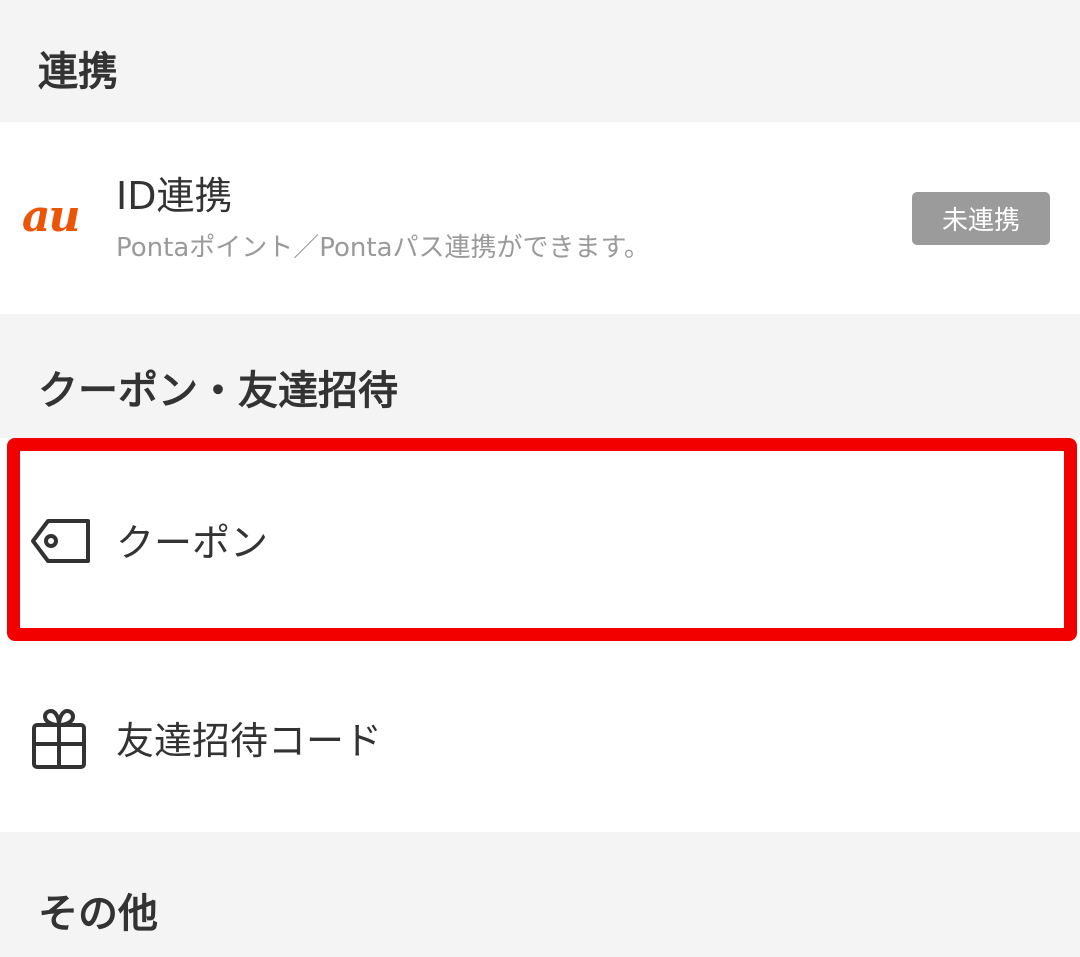 This screenshot has width=1080, height=957. Describe the element at coordinates (51, 216) in the screenshot. I see `au-logo: au` at that location.